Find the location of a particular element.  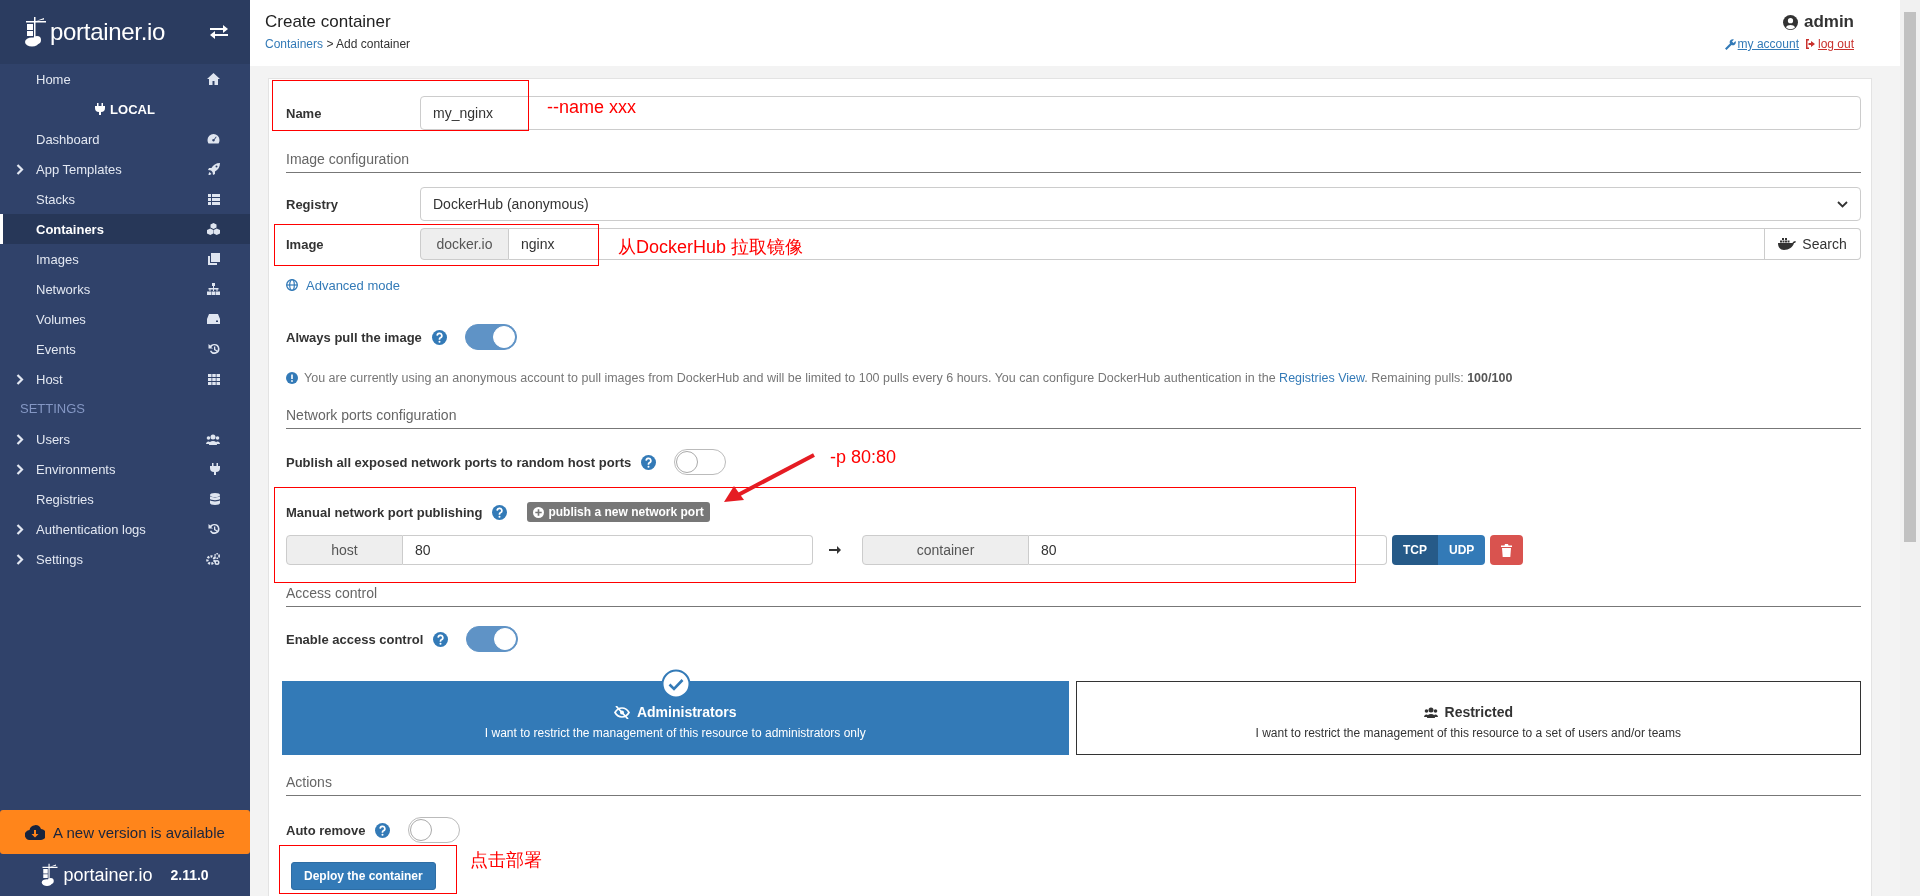

page-title: Create container is located at coordinates (328, 22).